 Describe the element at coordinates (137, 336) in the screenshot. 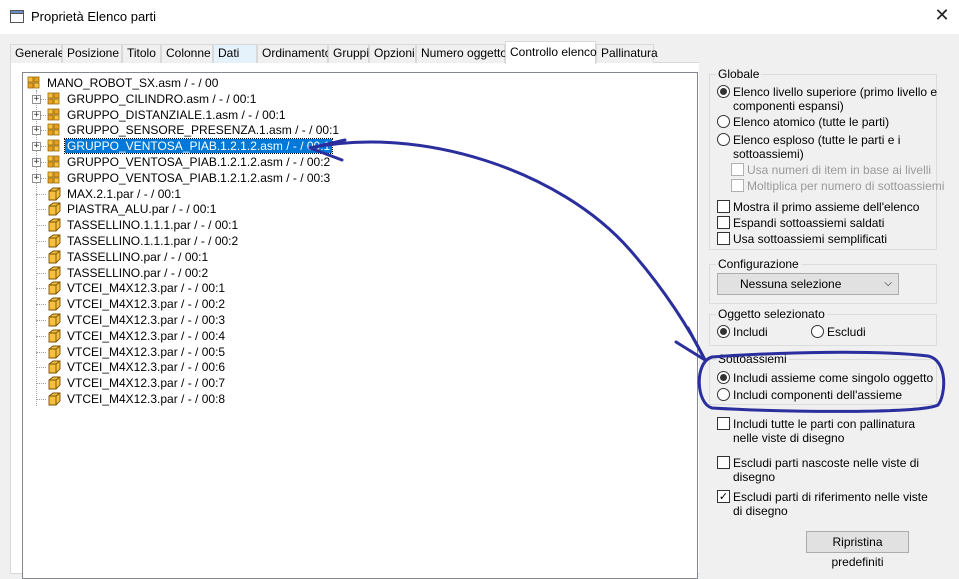

I see `tree-item: VTCEI_M4X12.3.par / - / 00:4` at that location.